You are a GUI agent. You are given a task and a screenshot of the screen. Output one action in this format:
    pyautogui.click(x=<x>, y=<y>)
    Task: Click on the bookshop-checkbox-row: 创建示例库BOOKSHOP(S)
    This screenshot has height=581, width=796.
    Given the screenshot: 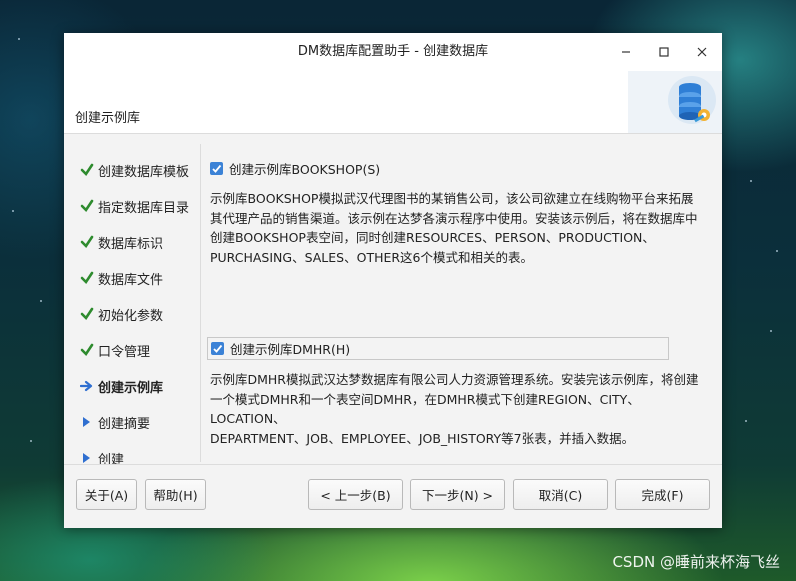 What is the action you would take?
    pyautogui.click(x=295, y=168)
    